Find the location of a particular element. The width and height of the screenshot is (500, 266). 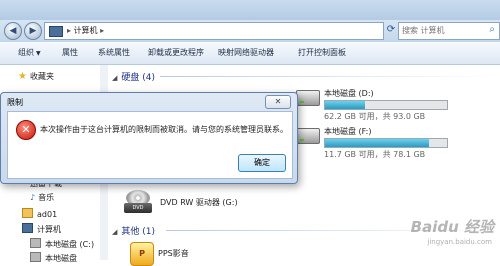

refresh-icon: ⟳ is located at coordinates (391, 30).